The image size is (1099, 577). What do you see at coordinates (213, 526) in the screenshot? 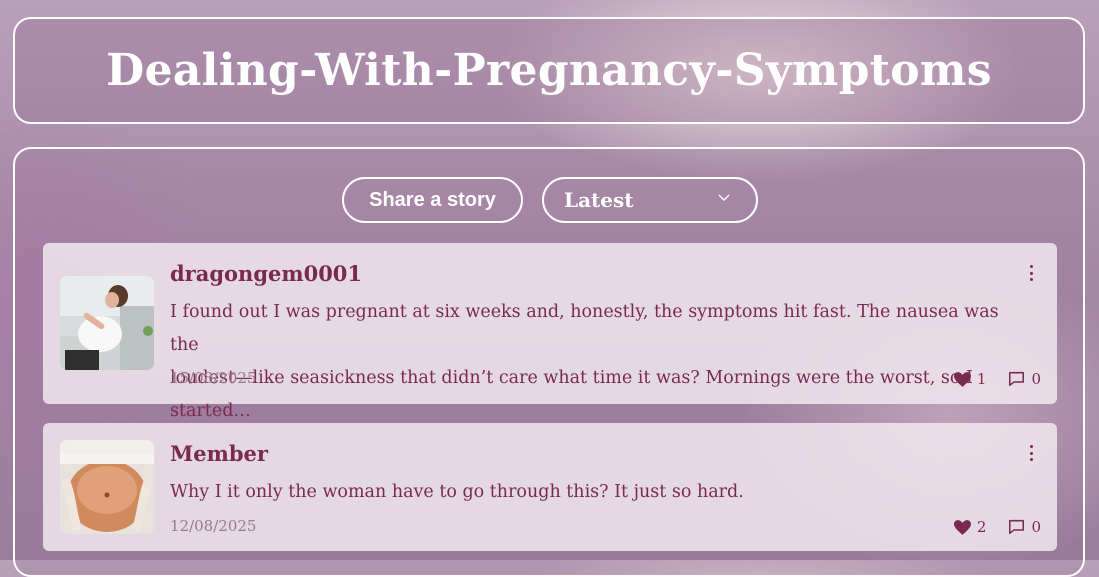
I see `post-date: 12/08/2025` at bounding box center [213, 526].